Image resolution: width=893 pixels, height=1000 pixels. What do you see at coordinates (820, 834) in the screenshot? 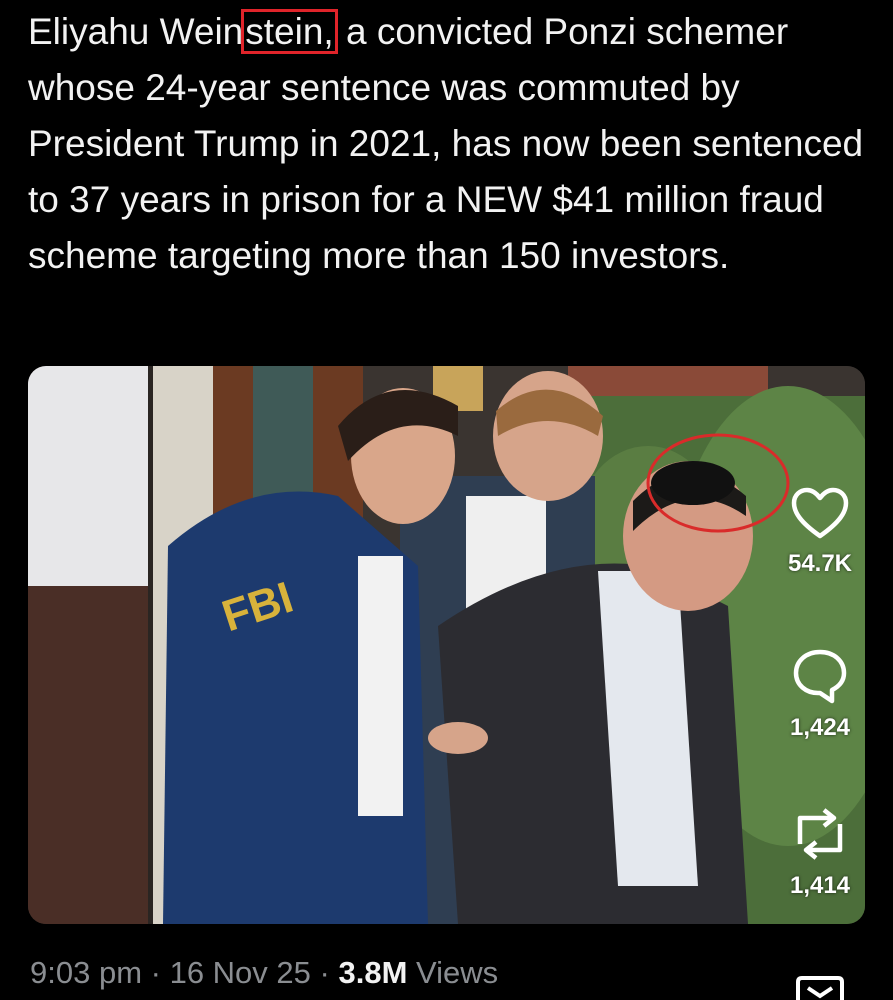
I see `repost-icon` at bounding box center [820, 834].